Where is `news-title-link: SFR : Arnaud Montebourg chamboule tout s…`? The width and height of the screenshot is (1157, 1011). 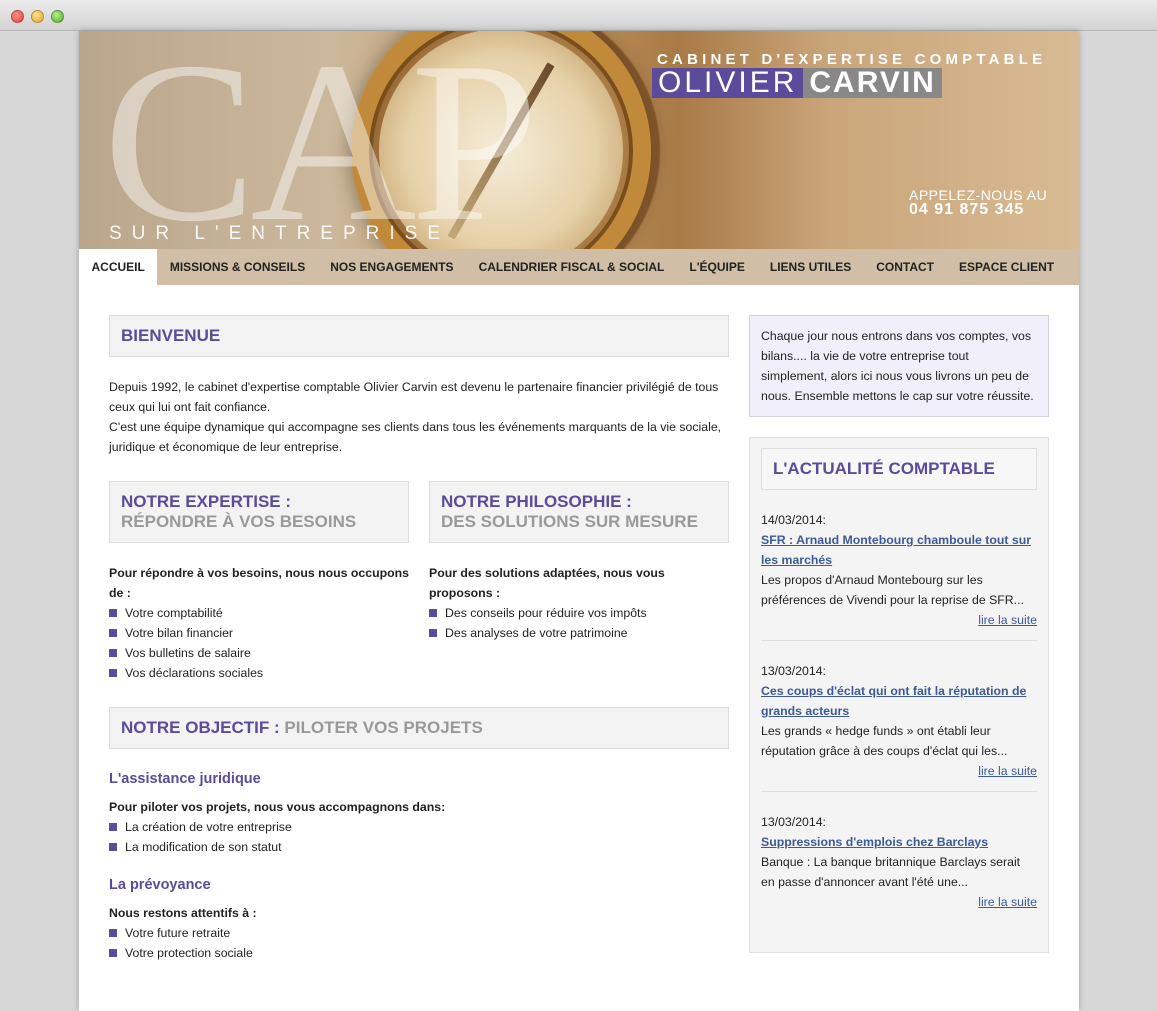
news-title-link: SFR : Arnaud Montebourg chamboule tout s… is located at coordinates (899, 550).